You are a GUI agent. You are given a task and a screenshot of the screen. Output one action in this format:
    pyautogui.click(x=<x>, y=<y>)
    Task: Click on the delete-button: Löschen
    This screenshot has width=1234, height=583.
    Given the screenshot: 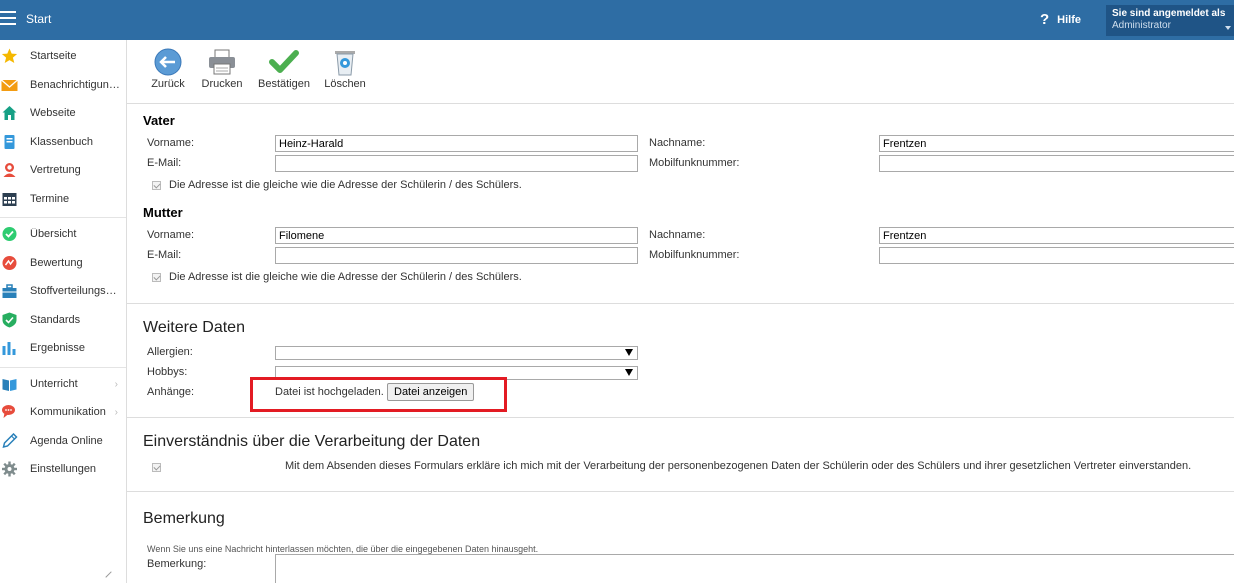 What is the action you would take?
    pyautogui.click(x=345, y=69)
    